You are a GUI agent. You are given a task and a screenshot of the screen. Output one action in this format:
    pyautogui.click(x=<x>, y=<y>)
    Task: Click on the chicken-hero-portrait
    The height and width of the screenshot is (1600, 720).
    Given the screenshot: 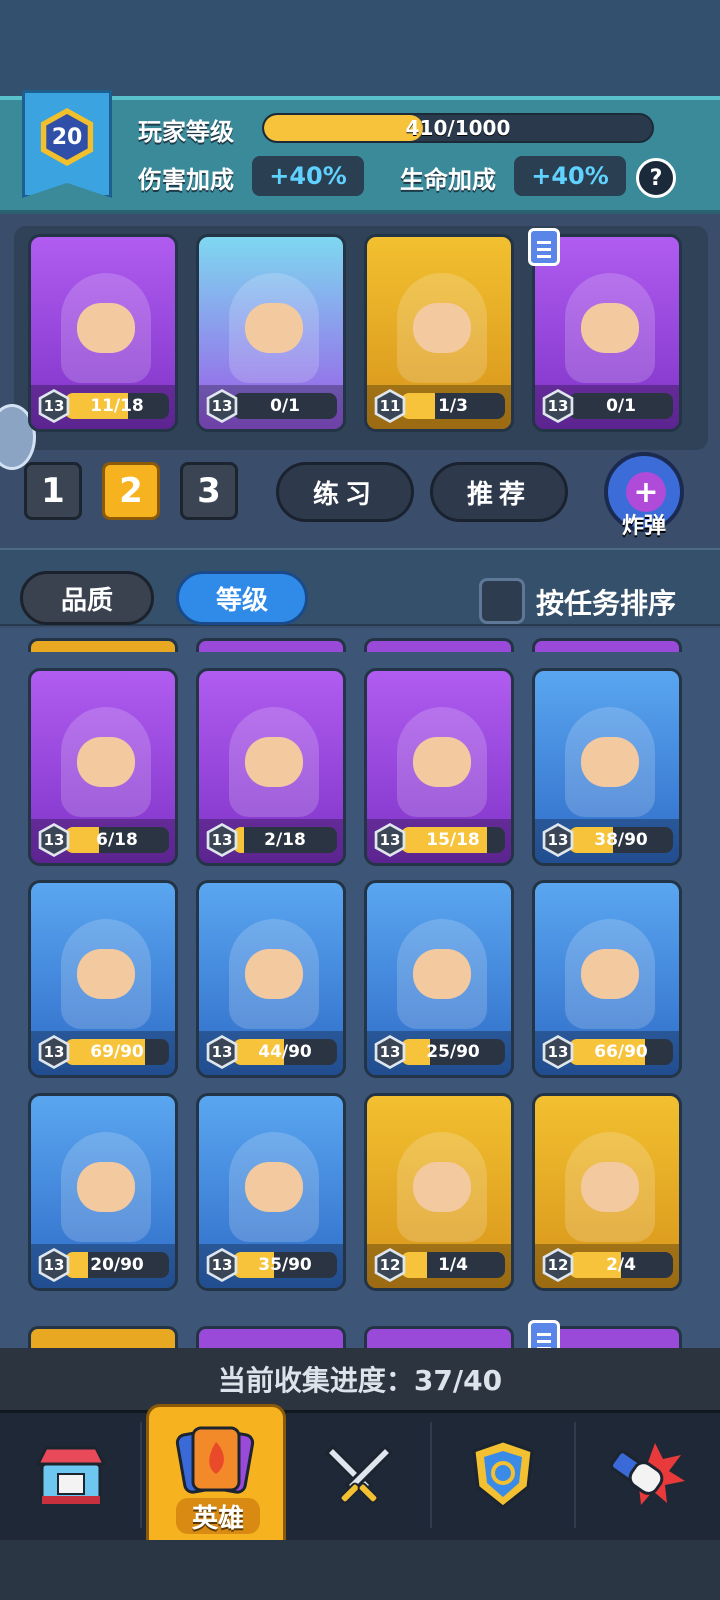 What is the action you would take?
    pyautogui.click(x=442, y=328)
    